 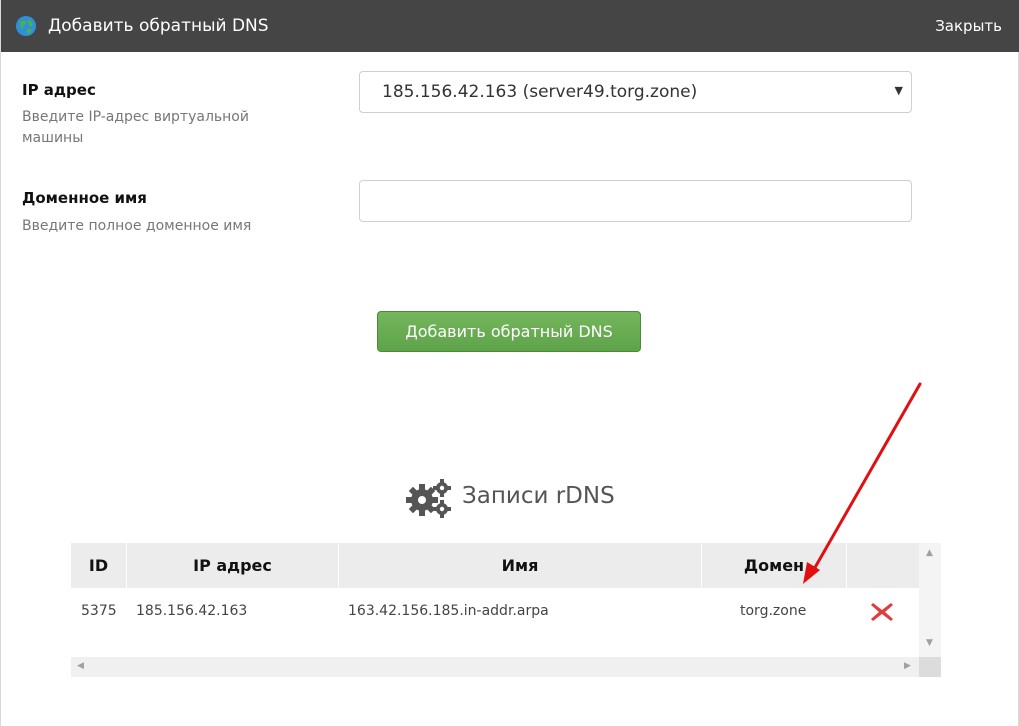 What do you see at coordinates (929, 553) in the screenshot?
I see `scroll-up-icon: ▲` at bounding box center [929, 553].